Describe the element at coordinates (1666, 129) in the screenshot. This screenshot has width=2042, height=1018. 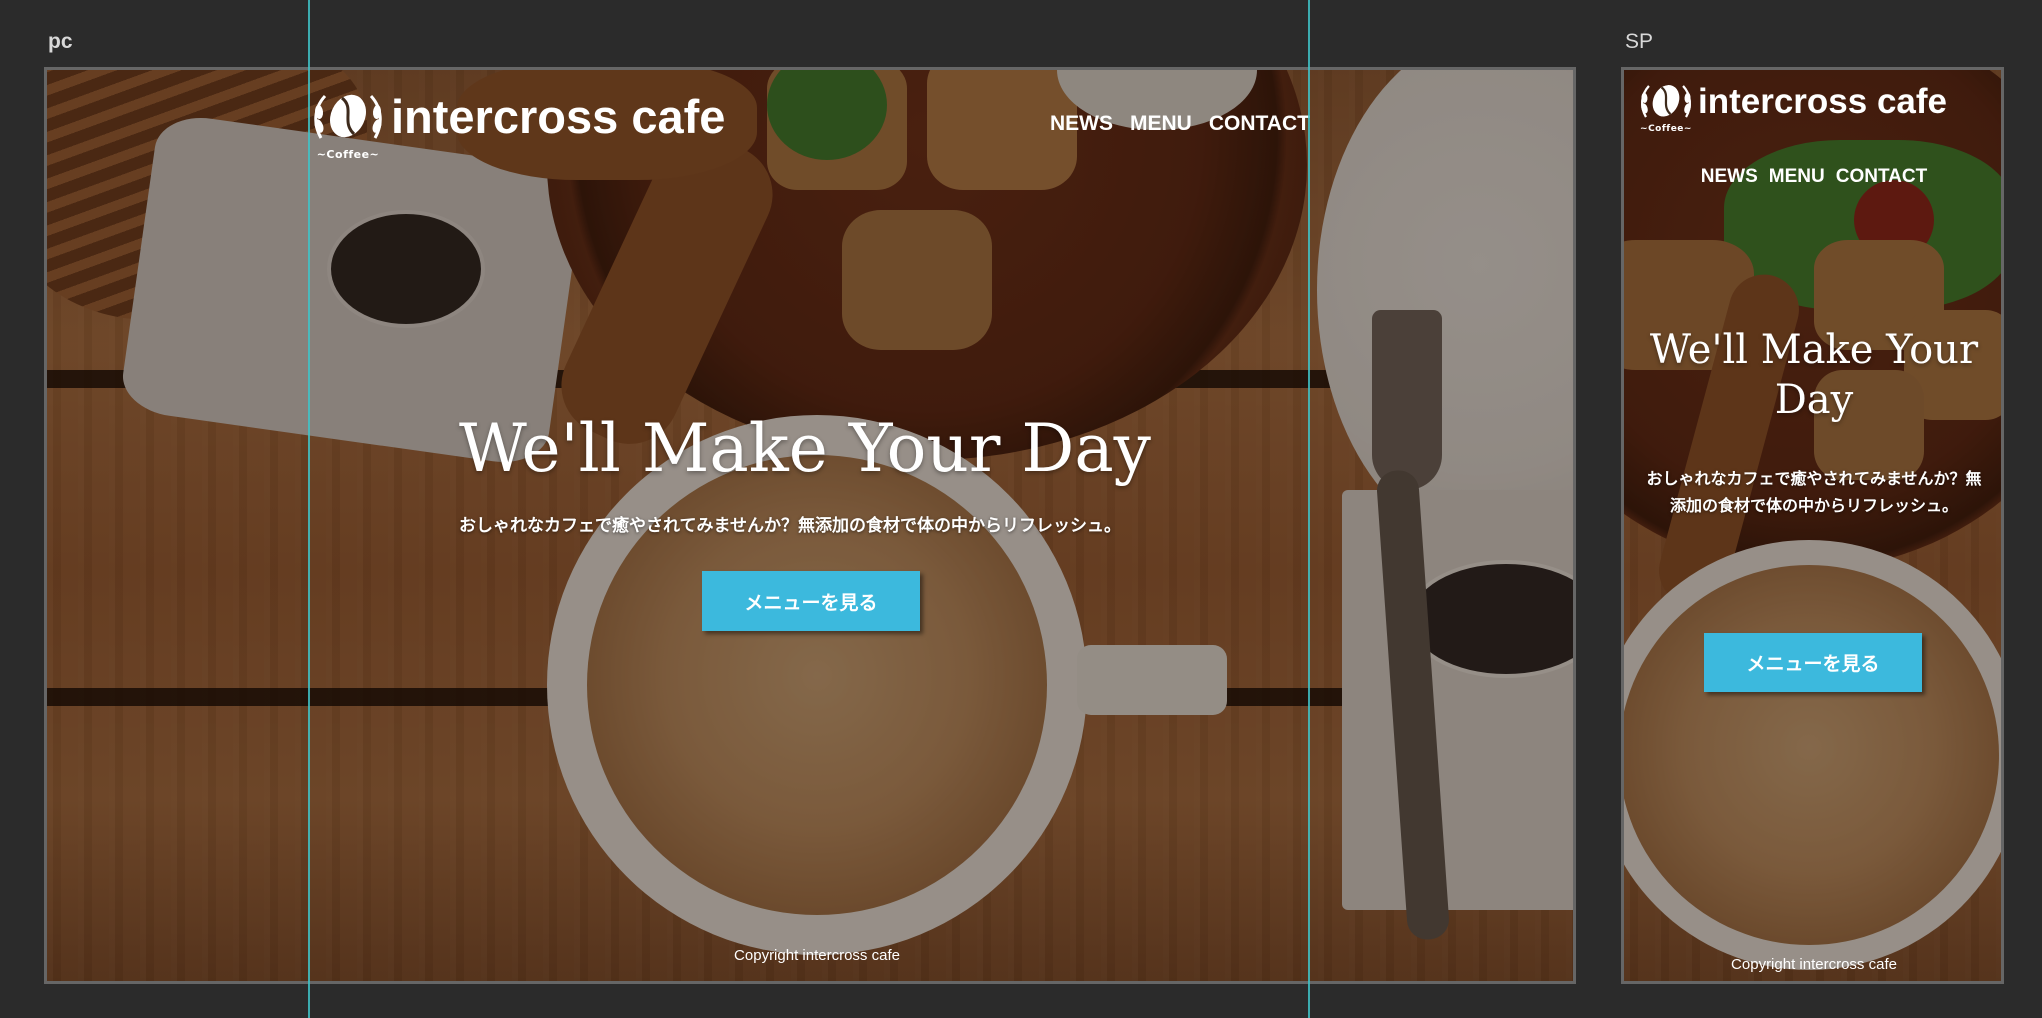
I see `sp-logo-subtitle: ~Coffee~` at that location.